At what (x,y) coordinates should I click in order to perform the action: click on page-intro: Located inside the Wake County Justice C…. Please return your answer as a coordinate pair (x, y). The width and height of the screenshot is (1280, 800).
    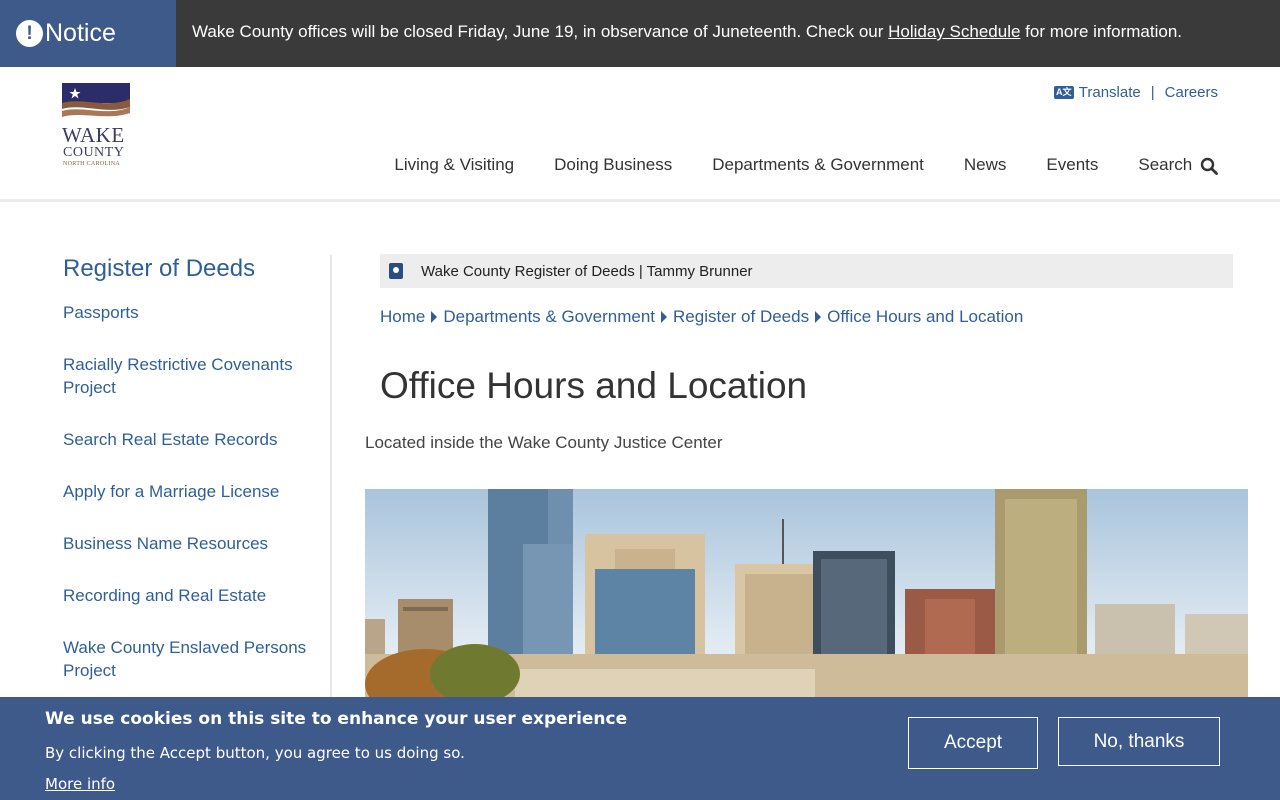
    Looking at the image, I should click on (544, 442).